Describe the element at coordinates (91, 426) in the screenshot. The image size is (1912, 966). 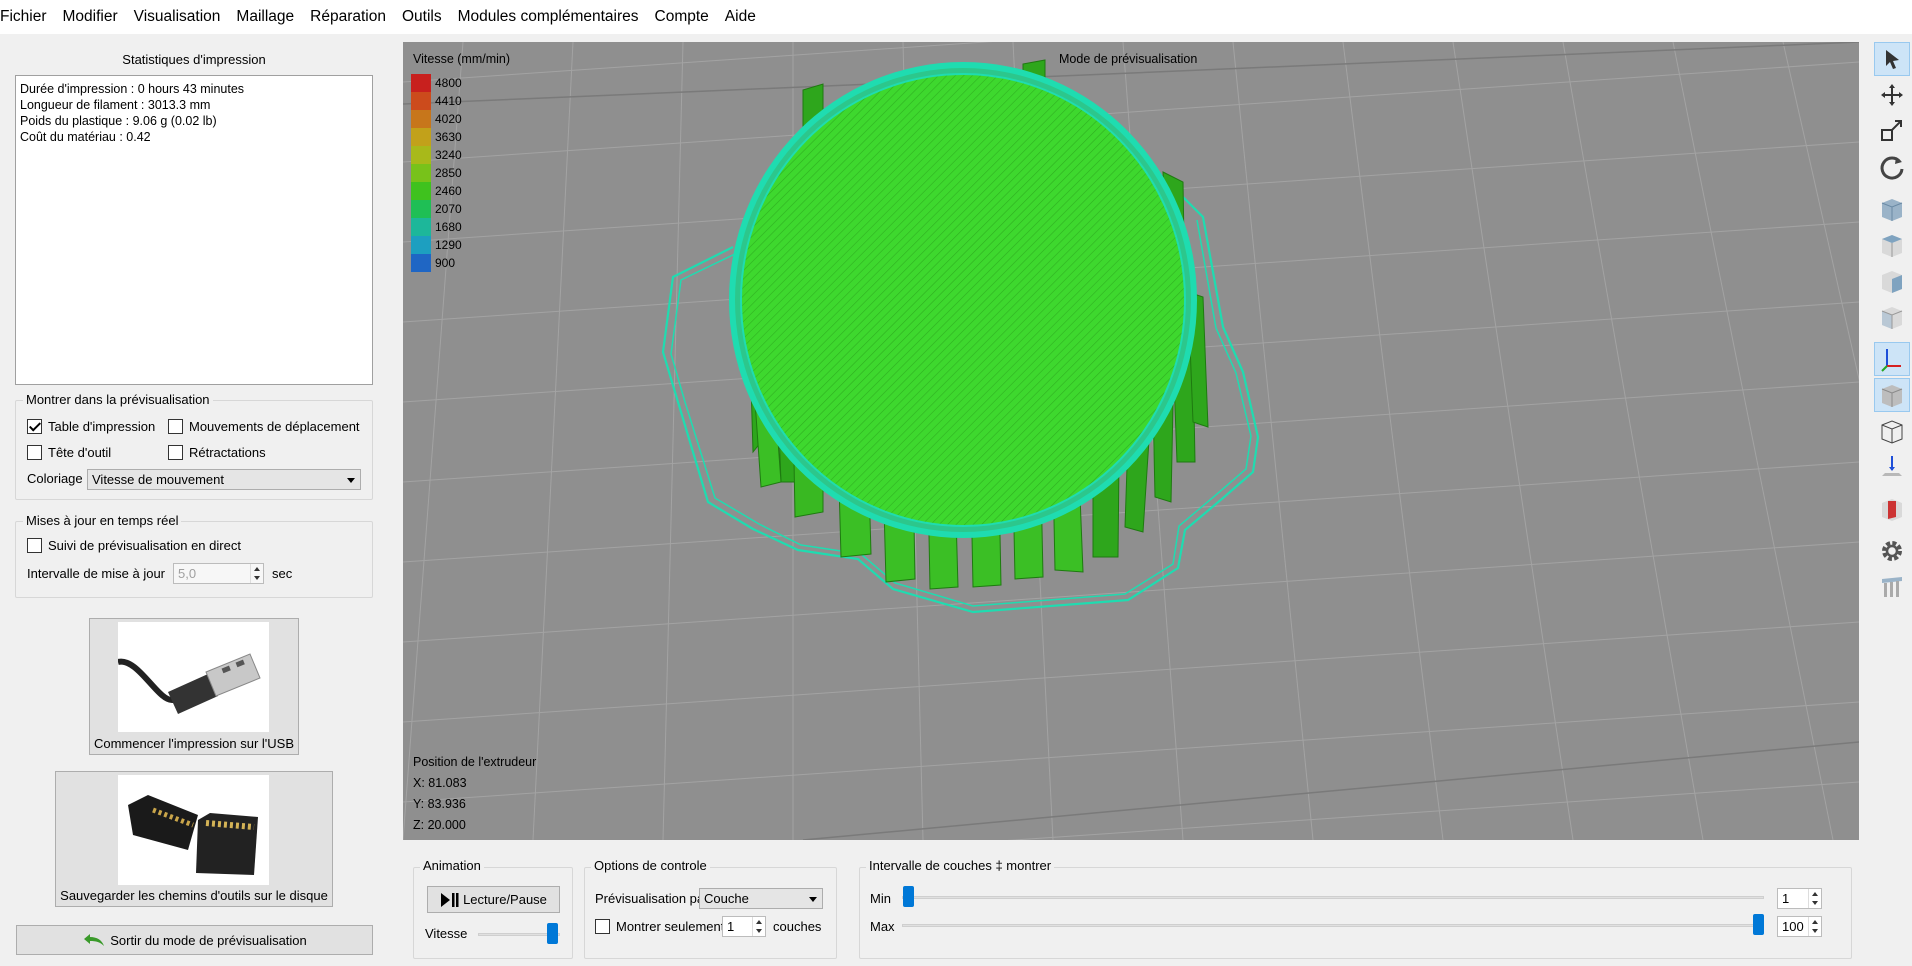
I see `print-bed-option: Table d'impression` at that location.